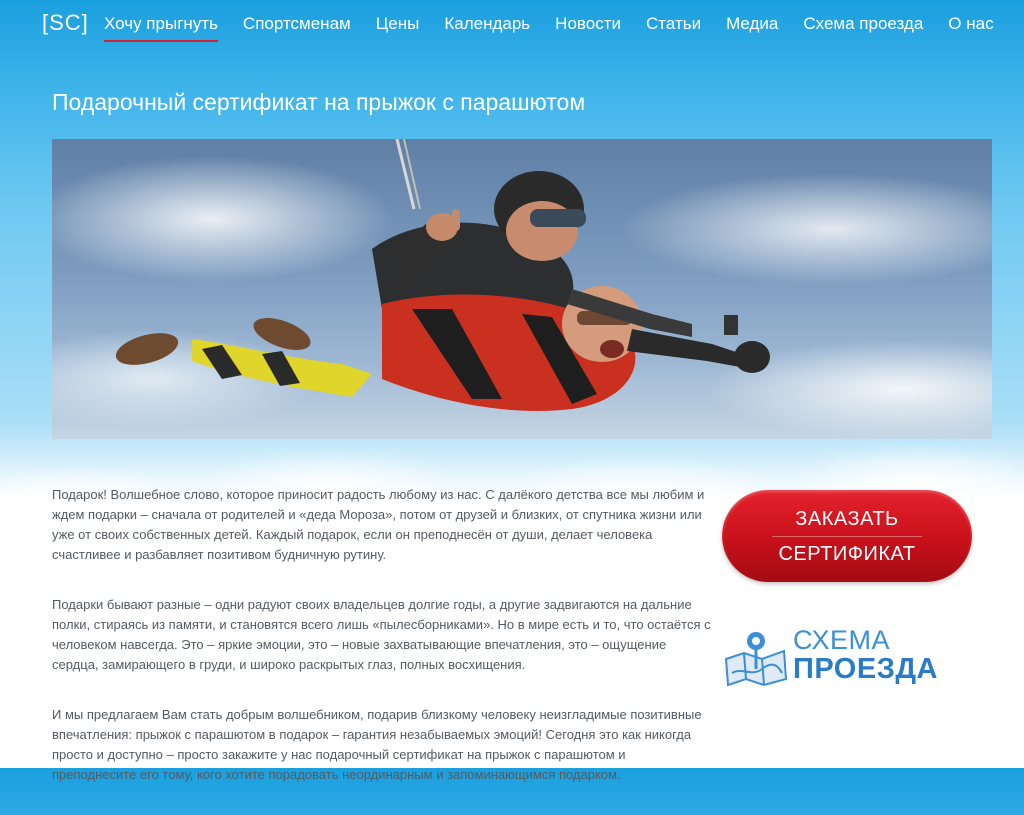  What do you see at coordinates (65, 23) in the screenshot?
I see `site-logo: [SC]` at bounding box center [65, 23].